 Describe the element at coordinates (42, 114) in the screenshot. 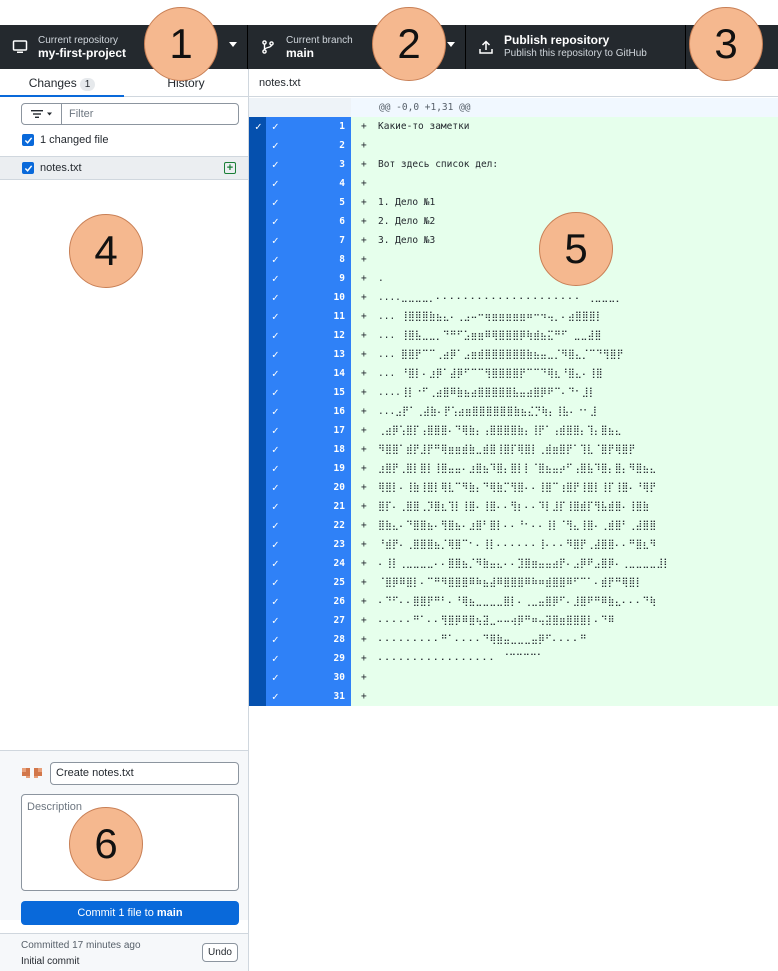

I see `filter-options-button` at that location.